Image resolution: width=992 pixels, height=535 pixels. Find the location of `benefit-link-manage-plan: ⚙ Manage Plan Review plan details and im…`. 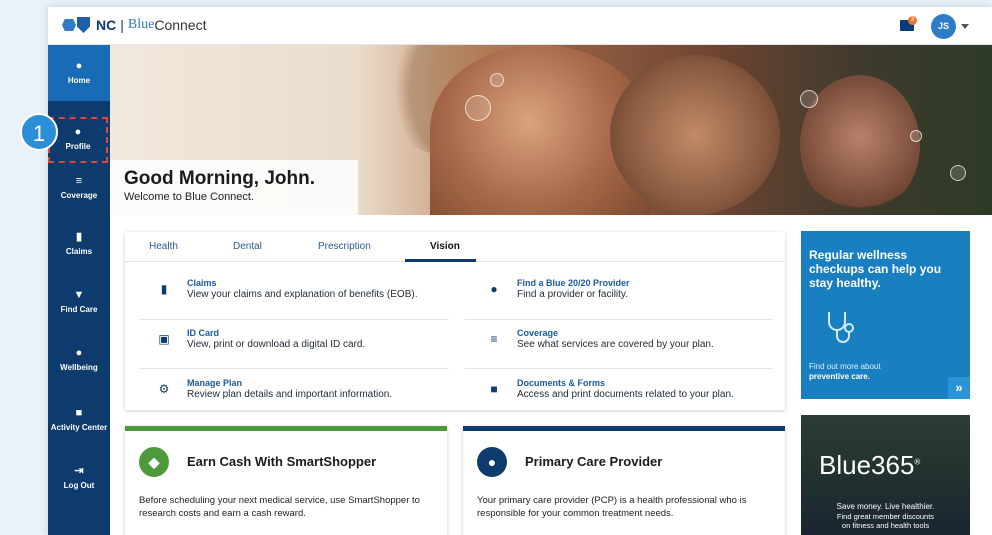

benefit-link-manage-plan: ⚙ Manage Plan Review plan details and im… is located at coordinates (304, 396).